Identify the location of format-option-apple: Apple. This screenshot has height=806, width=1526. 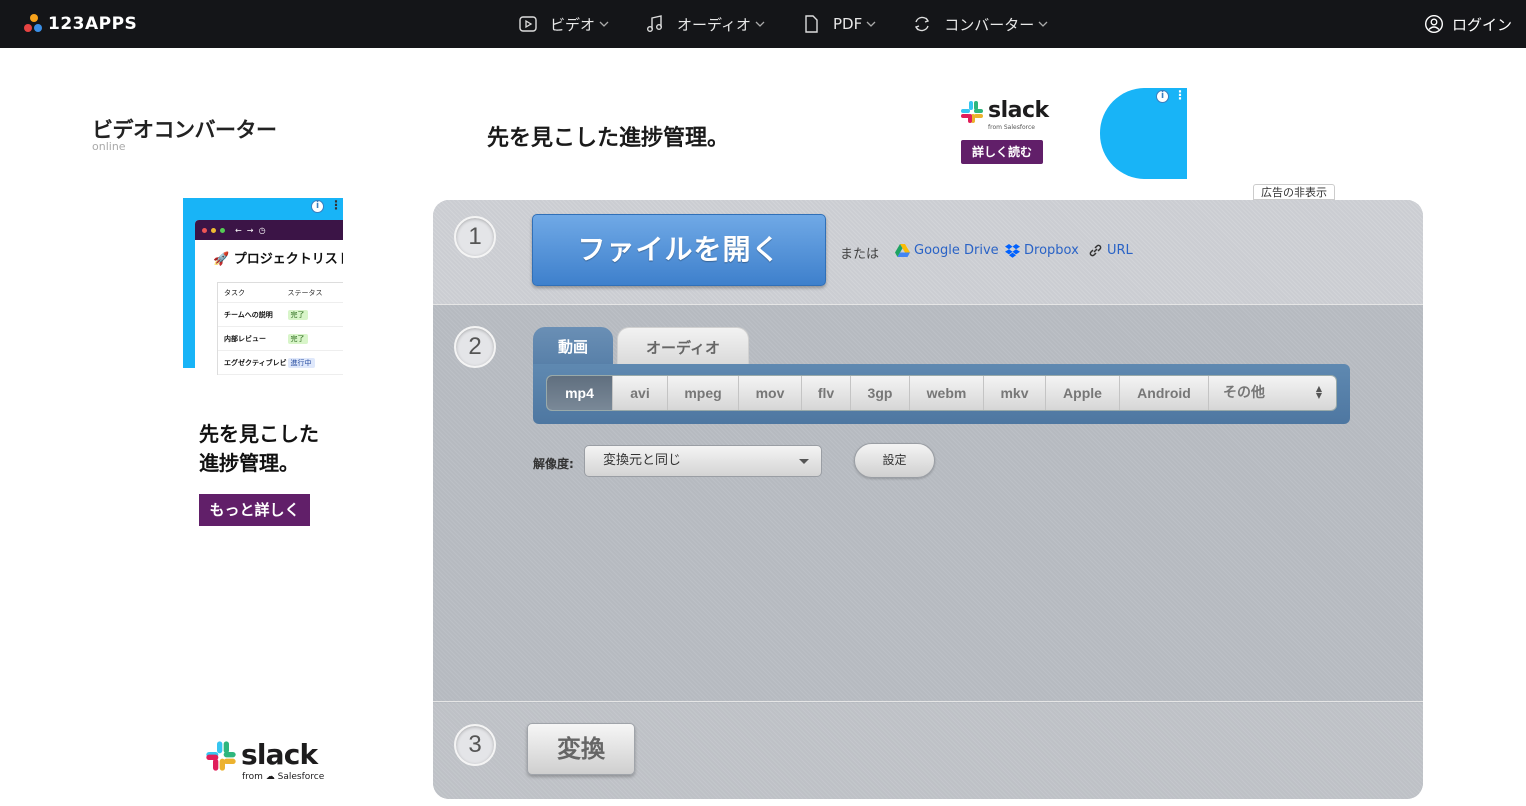
(1083, 393).